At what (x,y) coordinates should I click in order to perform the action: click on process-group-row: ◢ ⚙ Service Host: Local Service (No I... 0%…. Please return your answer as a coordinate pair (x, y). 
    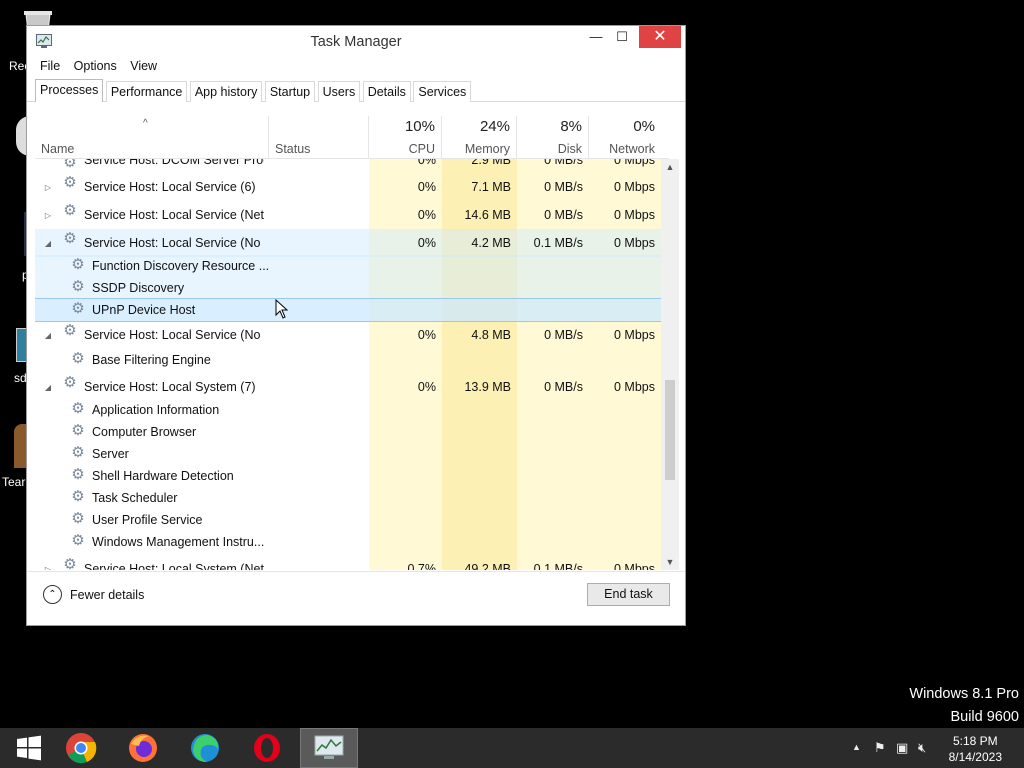
    Looking at the image, I should click on (348, 243).